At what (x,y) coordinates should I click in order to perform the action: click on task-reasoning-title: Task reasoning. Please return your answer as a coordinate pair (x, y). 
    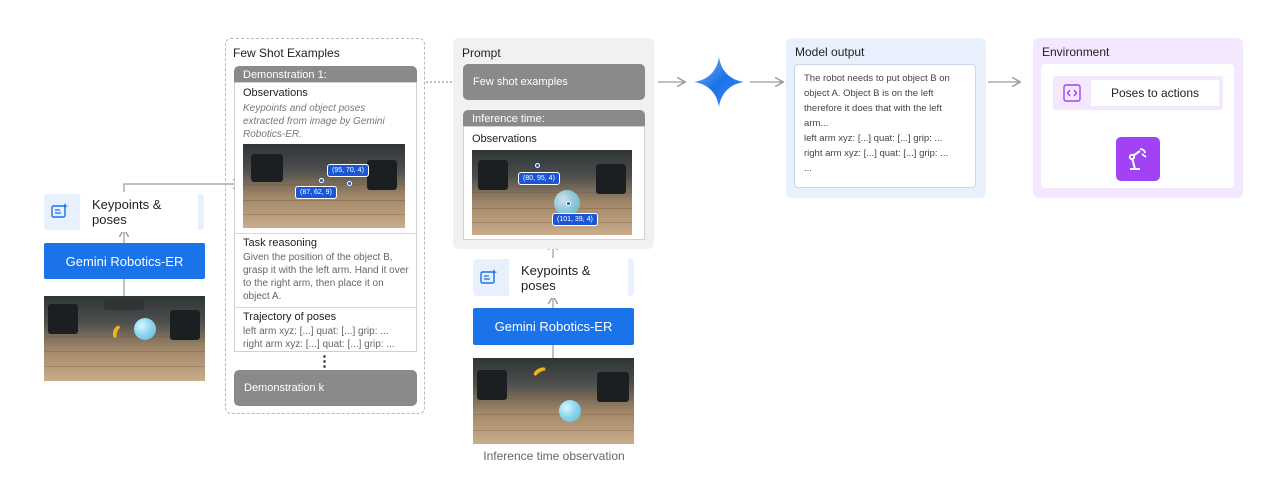
    Looking at the image, I should click on (280, 243).